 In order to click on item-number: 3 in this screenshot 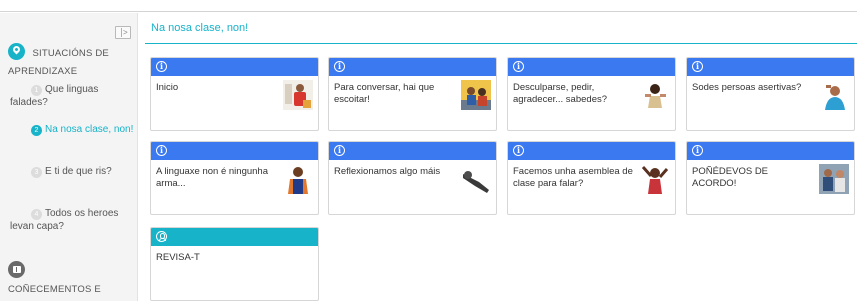, I will do `click(36, 172)`.